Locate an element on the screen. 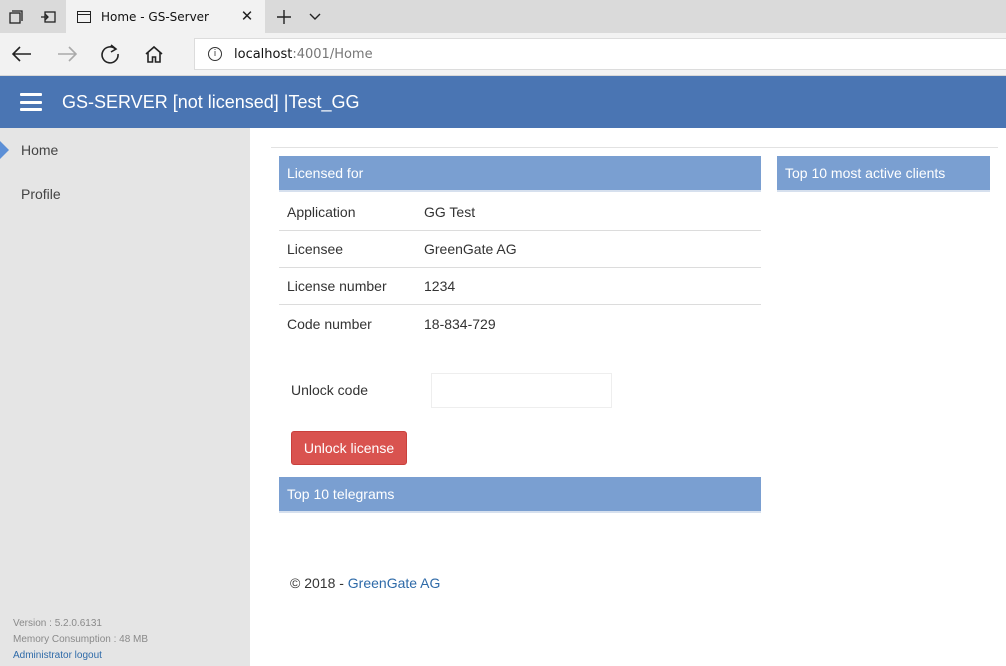  footer-copyright: © 2018 - GreenGate AG is located at coordinates (365, 583).